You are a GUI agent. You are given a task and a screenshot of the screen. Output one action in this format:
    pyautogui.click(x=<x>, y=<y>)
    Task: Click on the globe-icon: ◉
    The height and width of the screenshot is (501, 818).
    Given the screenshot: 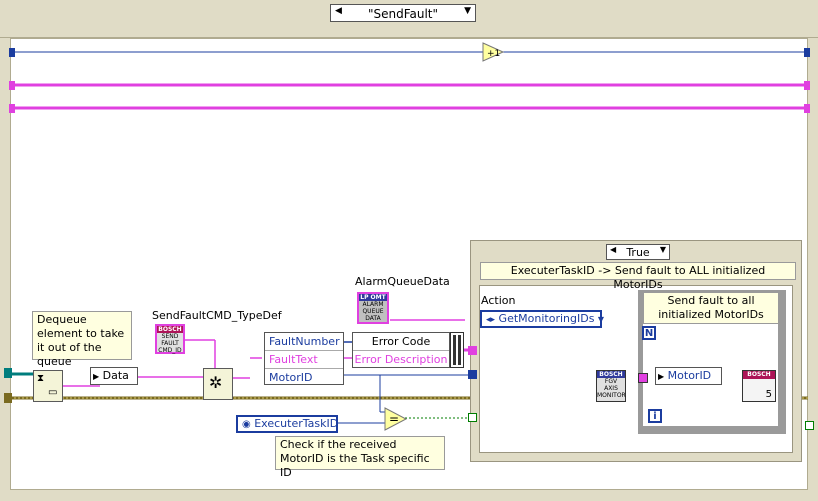 What is the action you would take?
    pyautogui.click(x=246, y=424)
    